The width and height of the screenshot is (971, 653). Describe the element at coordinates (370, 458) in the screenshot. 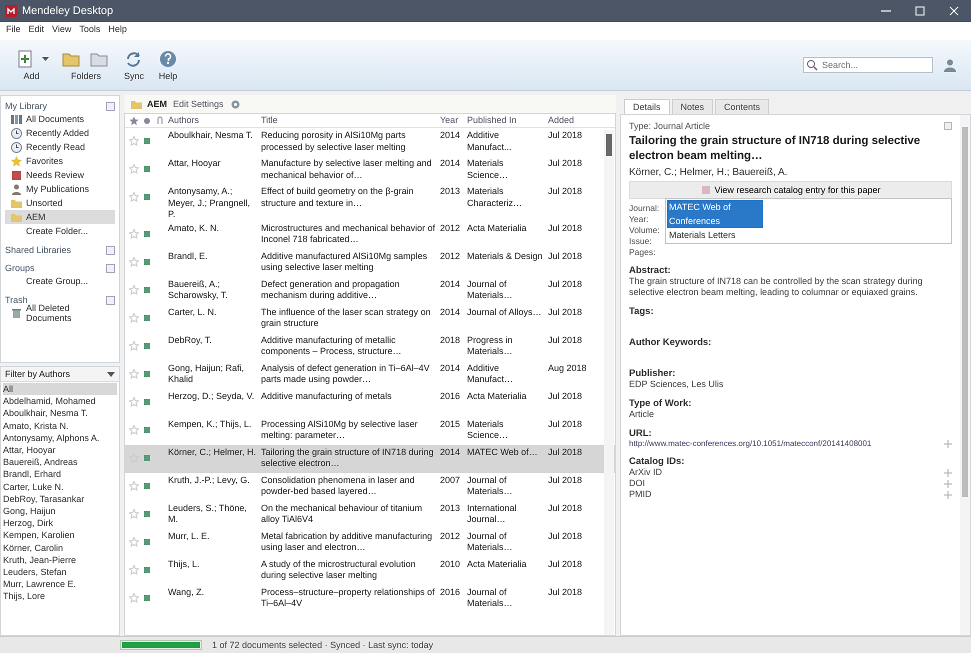

I see `document-row: Körner, C.; Helmer, H. Tailoring the grain structure of IN718 during selective electron… 2014 MATEC Web of… Jul 2018` at that location.